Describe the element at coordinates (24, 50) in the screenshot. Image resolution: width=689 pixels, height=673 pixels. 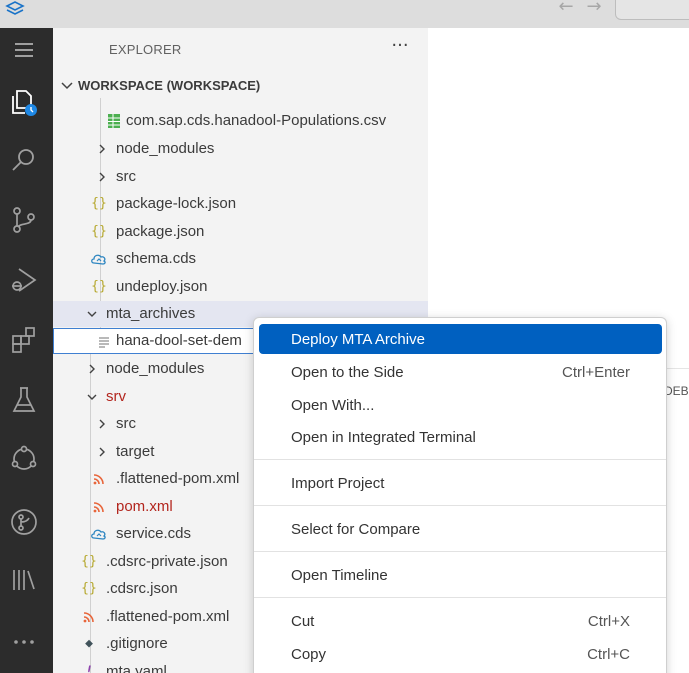
I see `menu-icon` at that location.